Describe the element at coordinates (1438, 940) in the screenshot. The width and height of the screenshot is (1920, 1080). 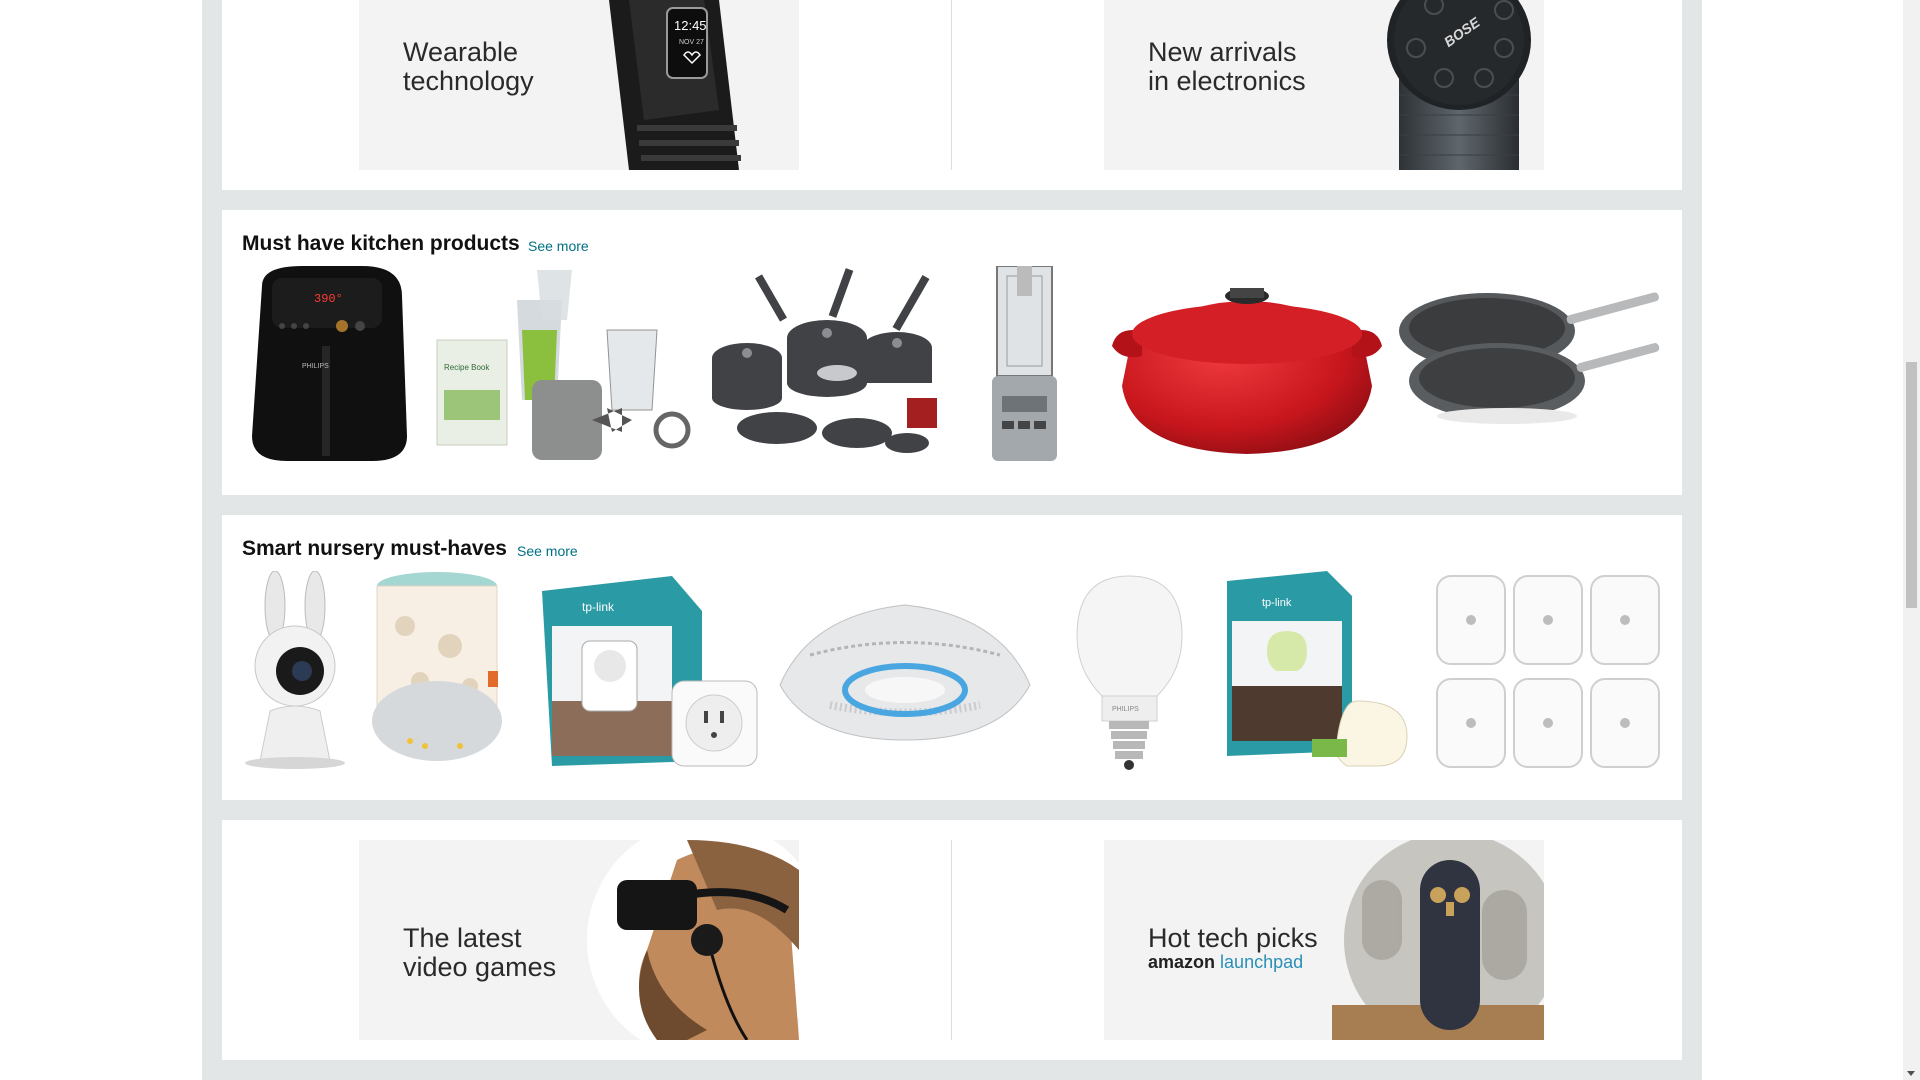
I see `conference-camera-icon` at that location.